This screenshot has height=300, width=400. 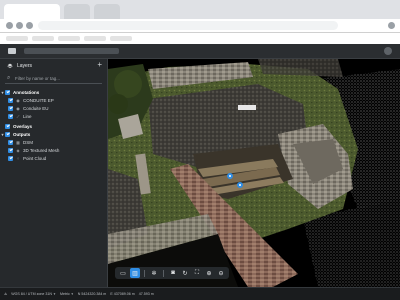 What do you see at coordinates (154, 273) in the screenshot?
I see `settings-icon: ✲` at bounding box center [154, 273].